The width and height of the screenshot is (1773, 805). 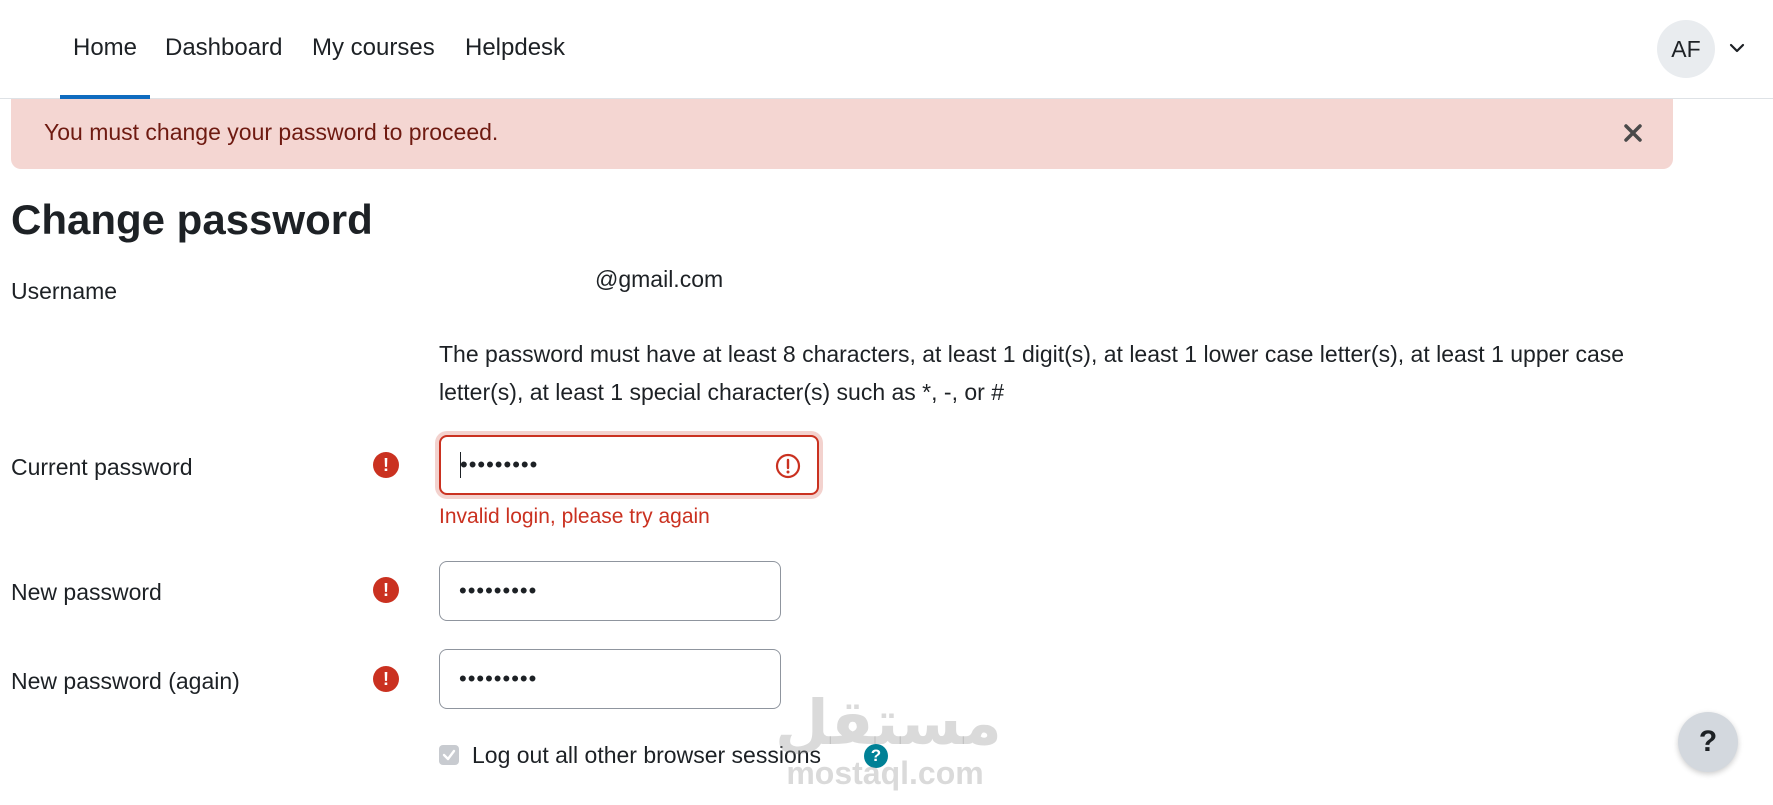 I want to click on checkmark-icon, so click(x=449, y=755).